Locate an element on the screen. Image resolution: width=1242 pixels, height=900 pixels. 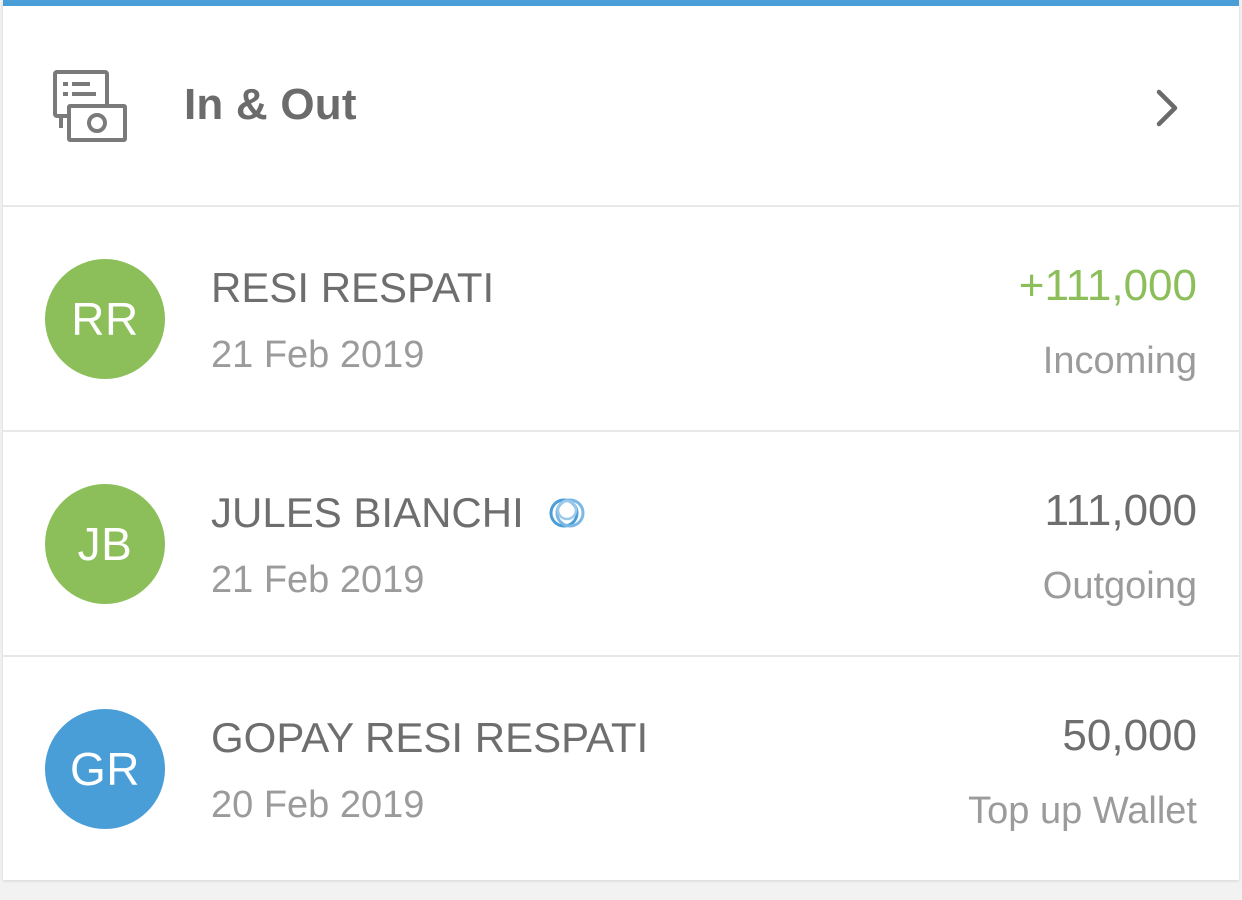
transaction-name: RESI RESPATI is located at coordinates (353, 287).